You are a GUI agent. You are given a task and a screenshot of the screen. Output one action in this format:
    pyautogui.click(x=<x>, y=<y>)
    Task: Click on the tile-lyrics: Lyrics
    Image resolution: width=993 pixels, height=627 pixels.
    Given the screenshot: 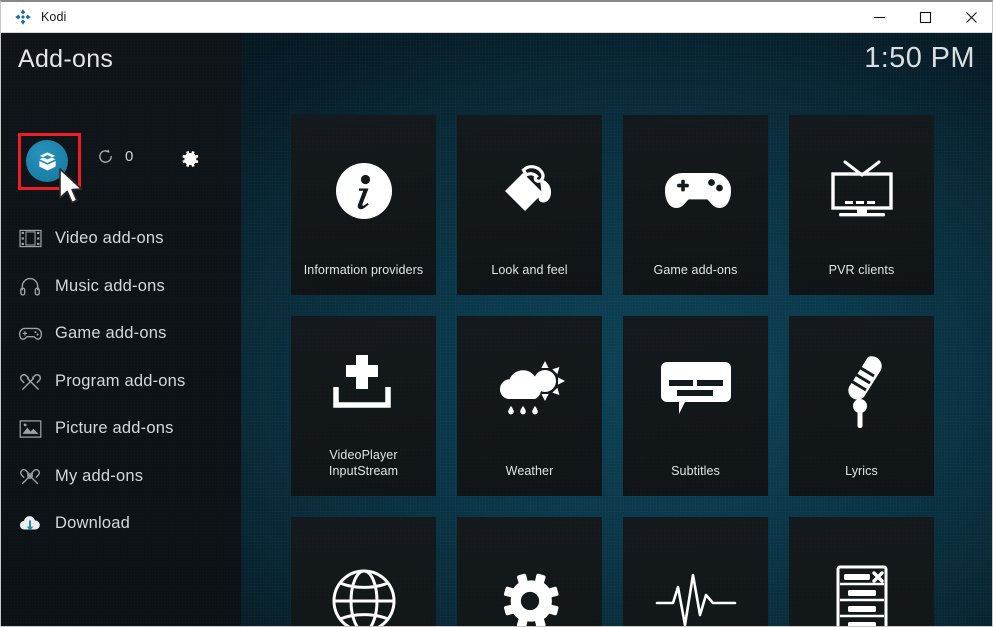 What is the action you would take?
    pyautogui.click(x=861, y=406)
    